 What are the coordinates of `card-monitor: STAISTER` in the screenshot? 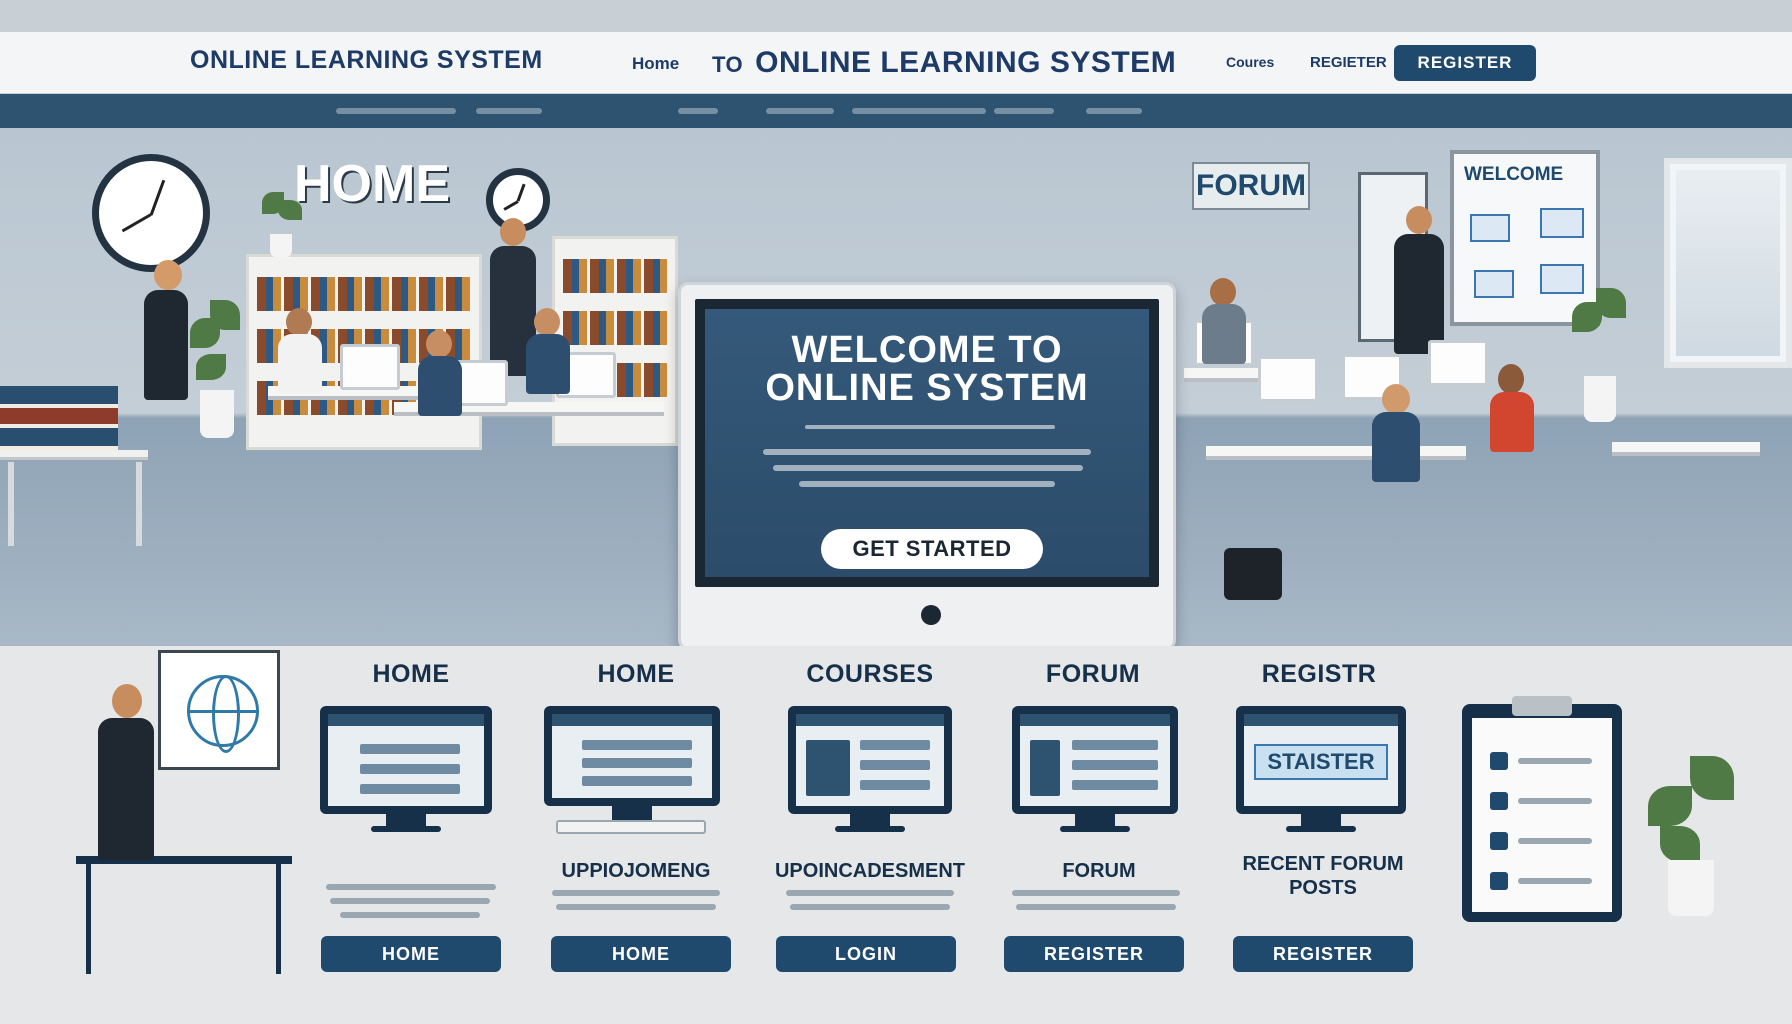 It's located at (1321, 760).